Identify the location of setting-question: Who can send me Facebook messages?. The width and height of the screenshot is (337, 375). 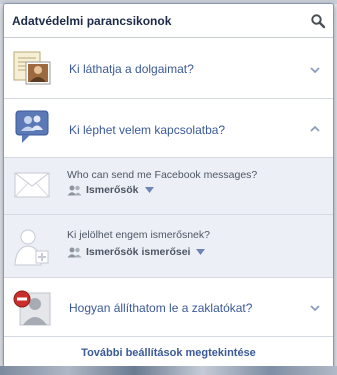
(162, 175).